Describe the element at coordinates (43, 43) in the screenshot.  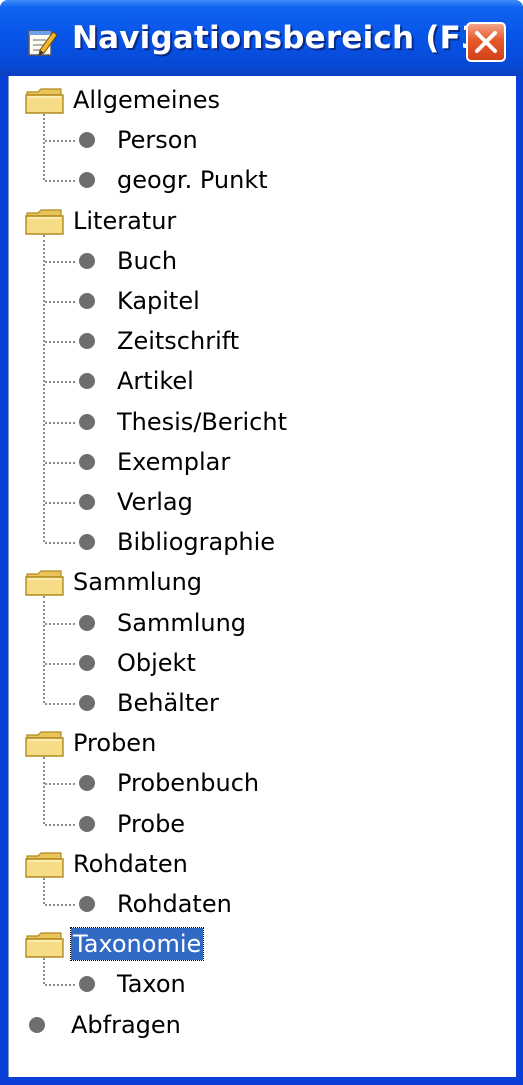
I see `notepad-pencil-icon` at that location.